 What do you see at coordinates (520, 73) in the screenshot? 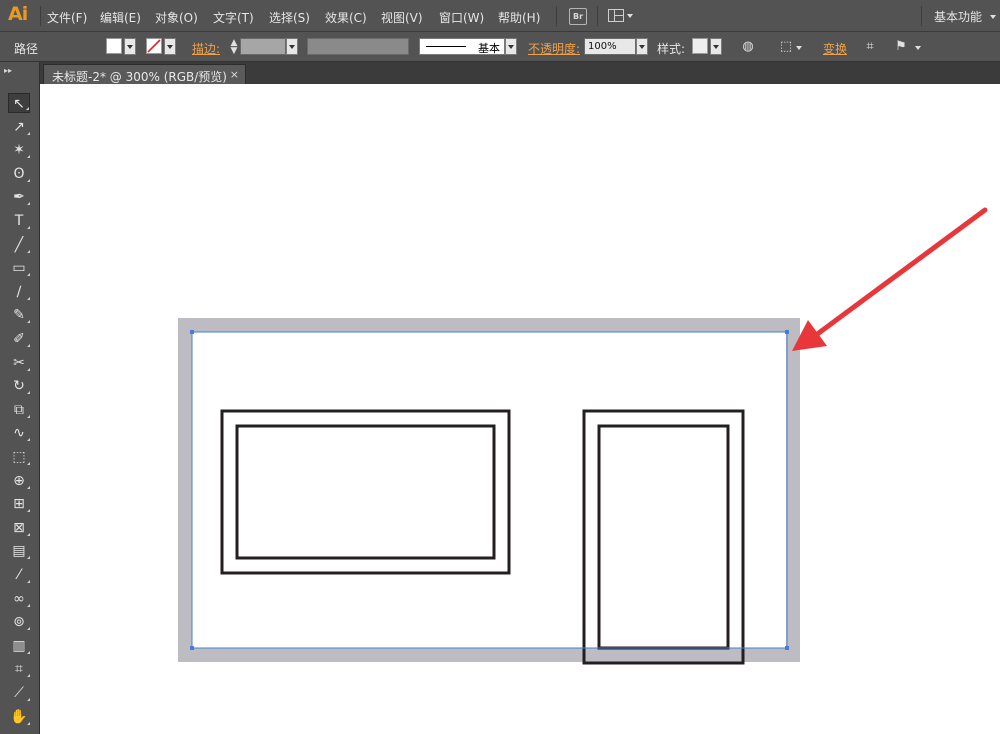
I see `document-tab-bar: 未标题-2* @ 300% (RGB/预览) ×` at bounding box center [520, 73].